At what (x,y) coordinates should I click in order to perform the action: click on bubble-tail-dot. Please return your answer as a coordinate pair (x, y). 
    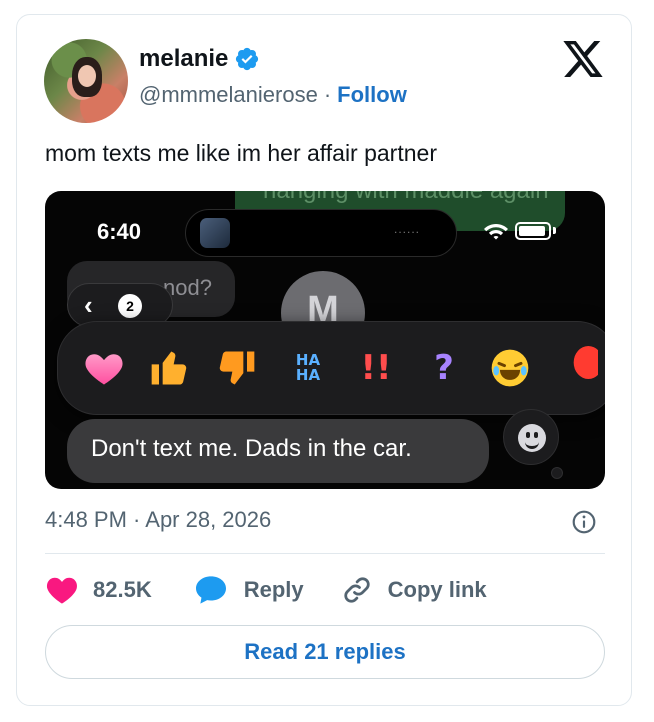
    Looking at the image, I should click on (557, 473).